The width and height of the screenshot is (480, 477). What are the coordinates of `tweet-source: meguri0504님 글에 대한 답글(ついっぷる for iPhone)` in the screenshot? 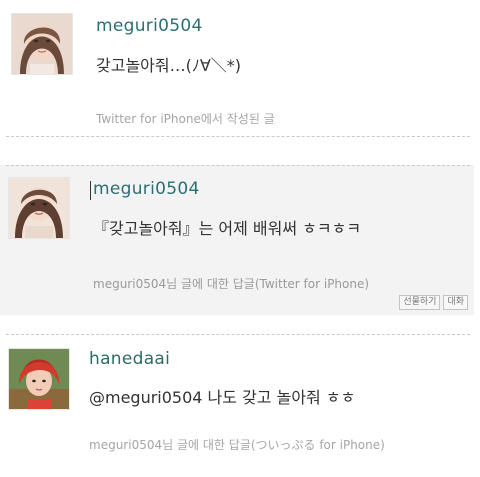 It's located at (237, 445).